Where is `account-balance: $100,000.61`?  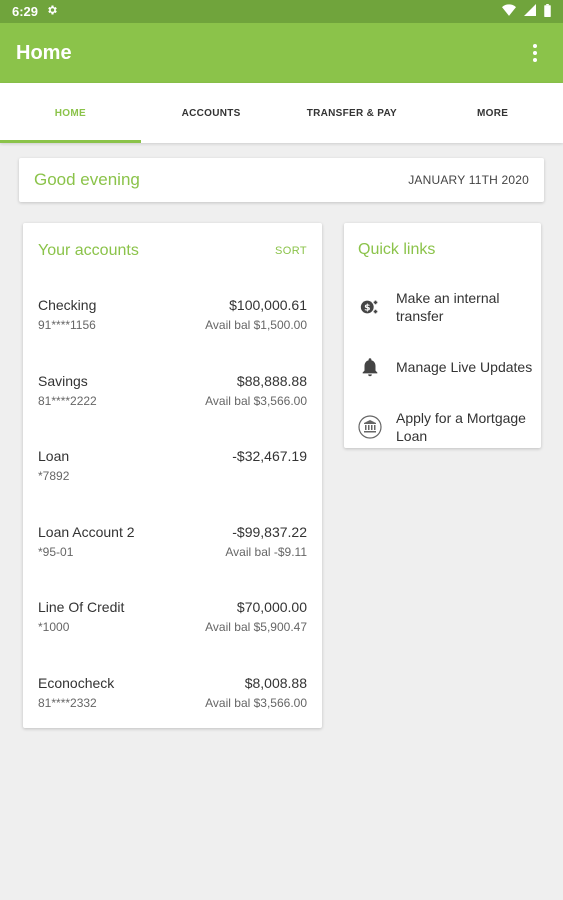 account-balance: $100,000.61 is located at coordinates (268, 305).